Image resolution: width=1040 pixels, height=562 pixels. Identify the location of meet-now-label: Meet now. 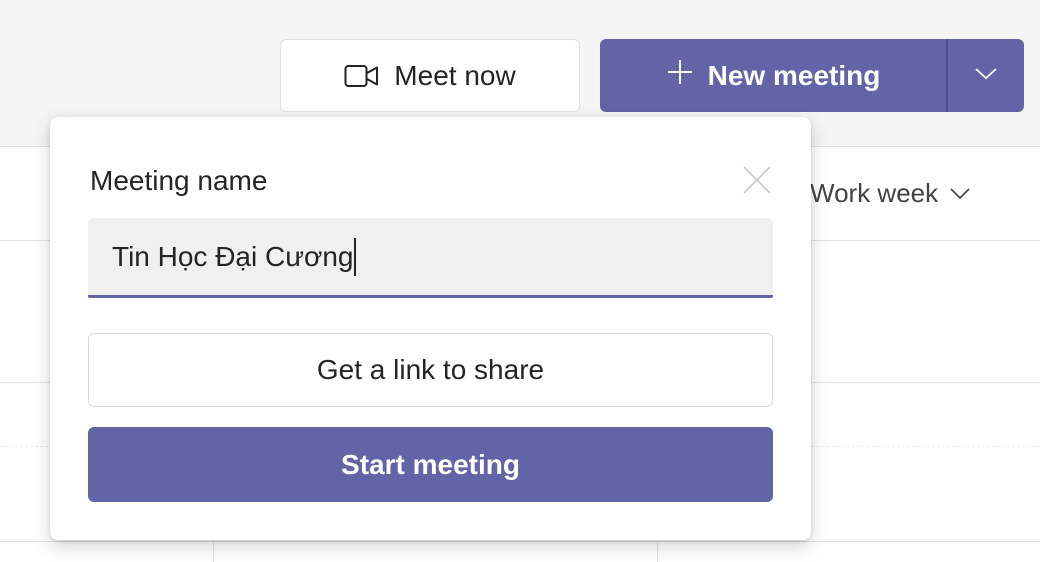
(455, 75).